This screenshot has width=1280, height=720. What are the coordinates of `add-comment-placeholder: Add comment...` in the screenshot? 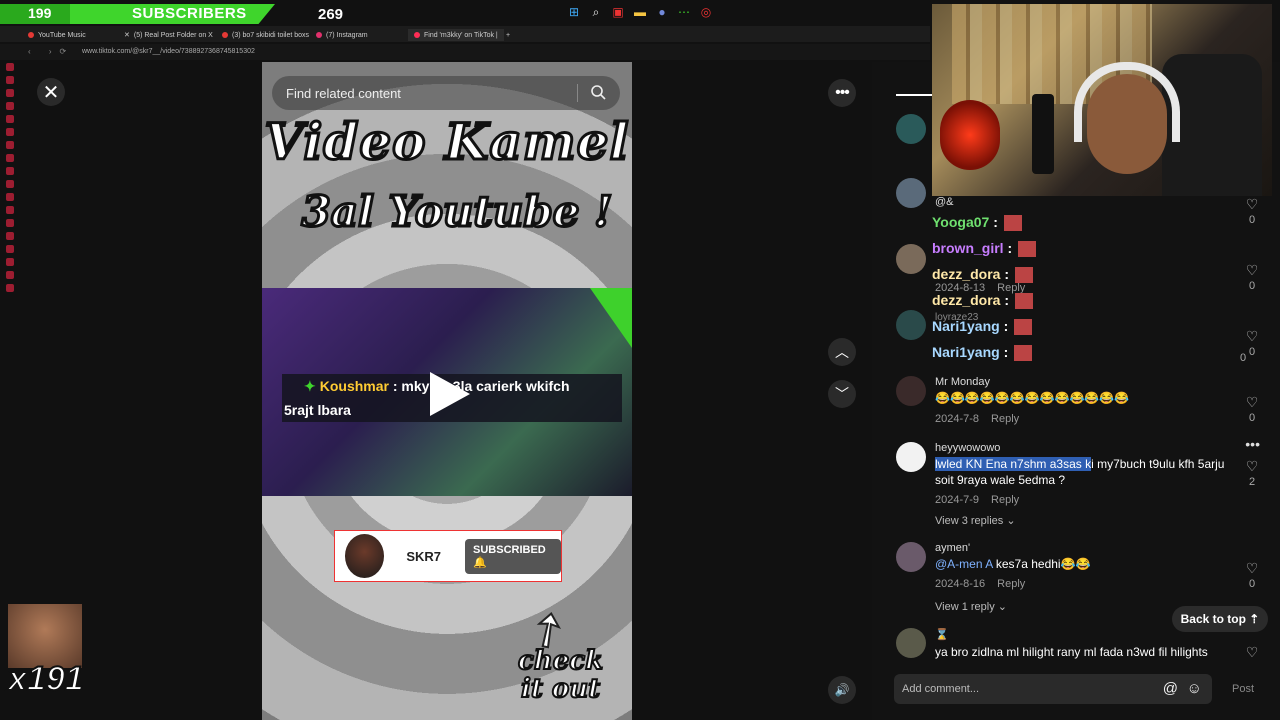 It's located at (940, 689).